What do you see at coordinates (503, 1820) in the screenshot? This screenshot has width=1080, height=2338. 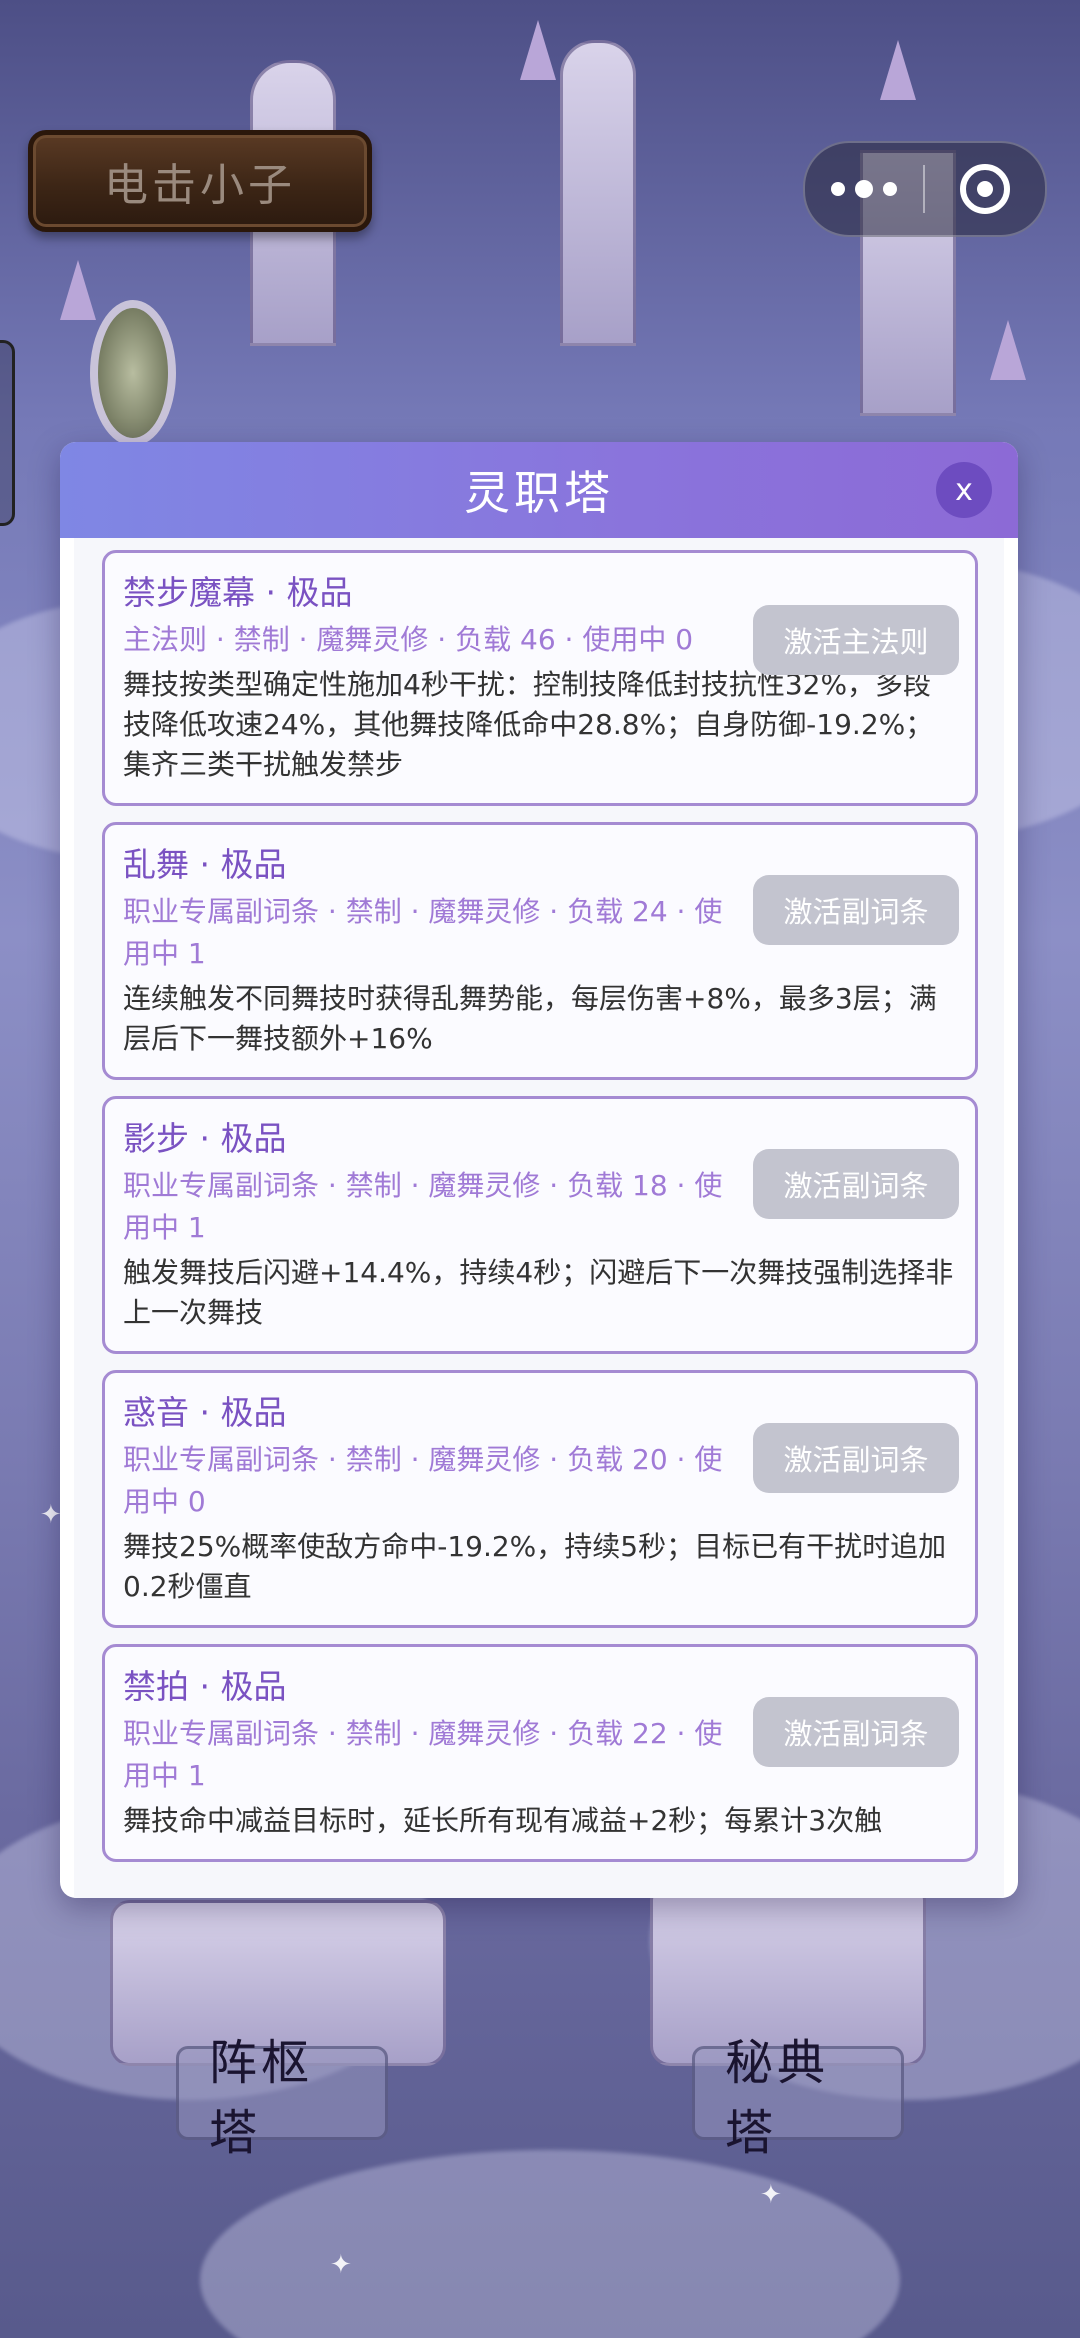 I see `card-description: 舞技命中减益目标时，延长所有现有减益+2秒；每累计3次触` at bounding box center [503, 1820].